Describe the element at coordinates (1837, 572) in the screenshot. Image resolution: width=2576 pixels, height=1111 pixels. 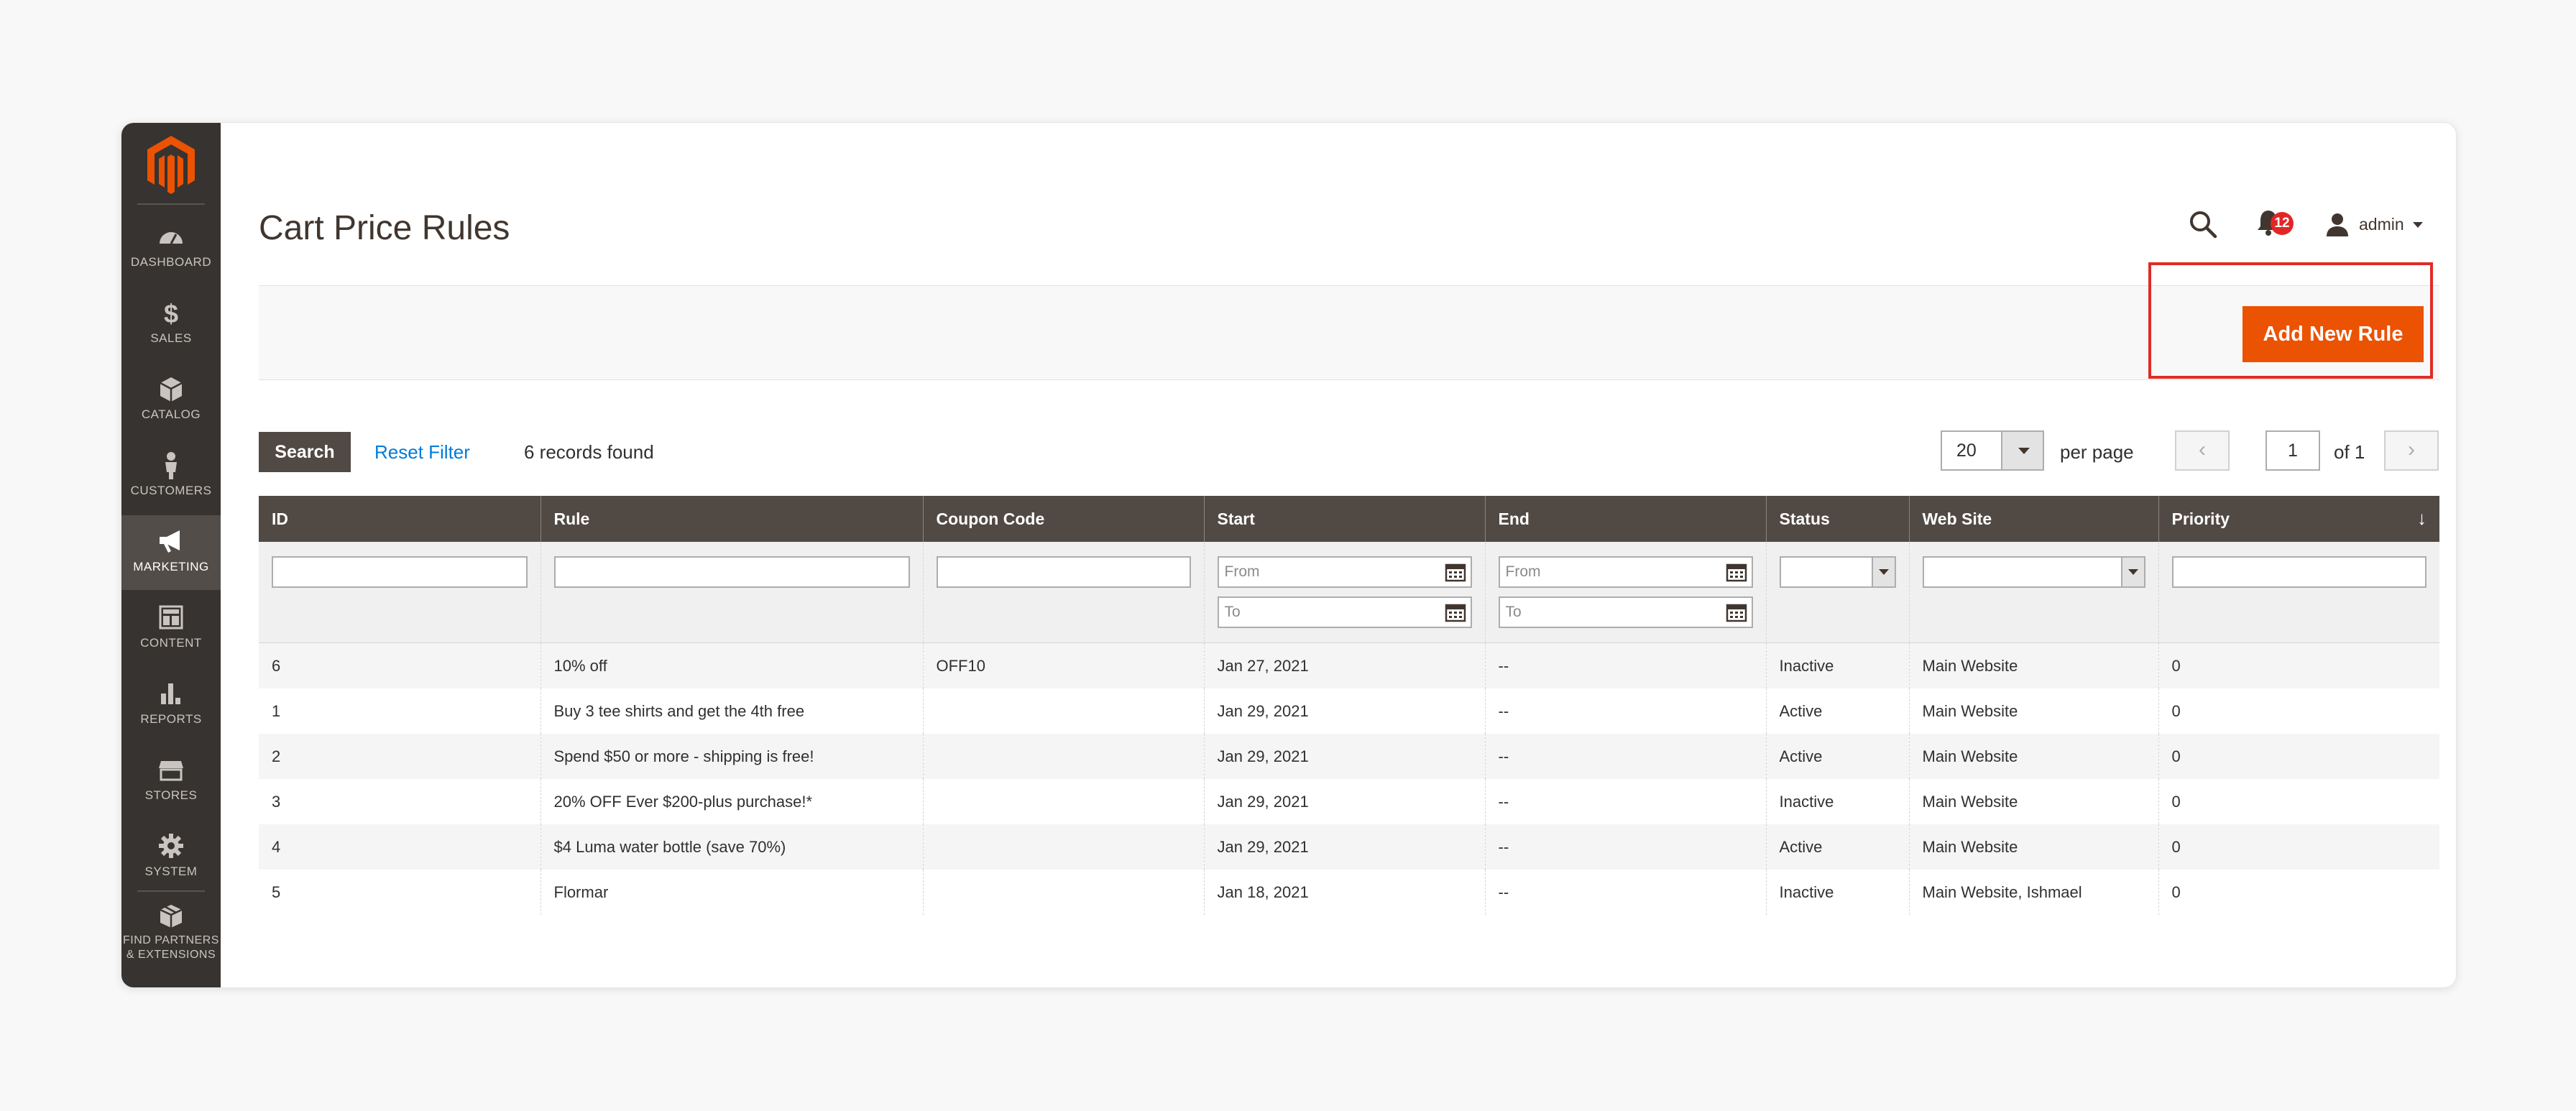
I see `filter-status-select` at that location.